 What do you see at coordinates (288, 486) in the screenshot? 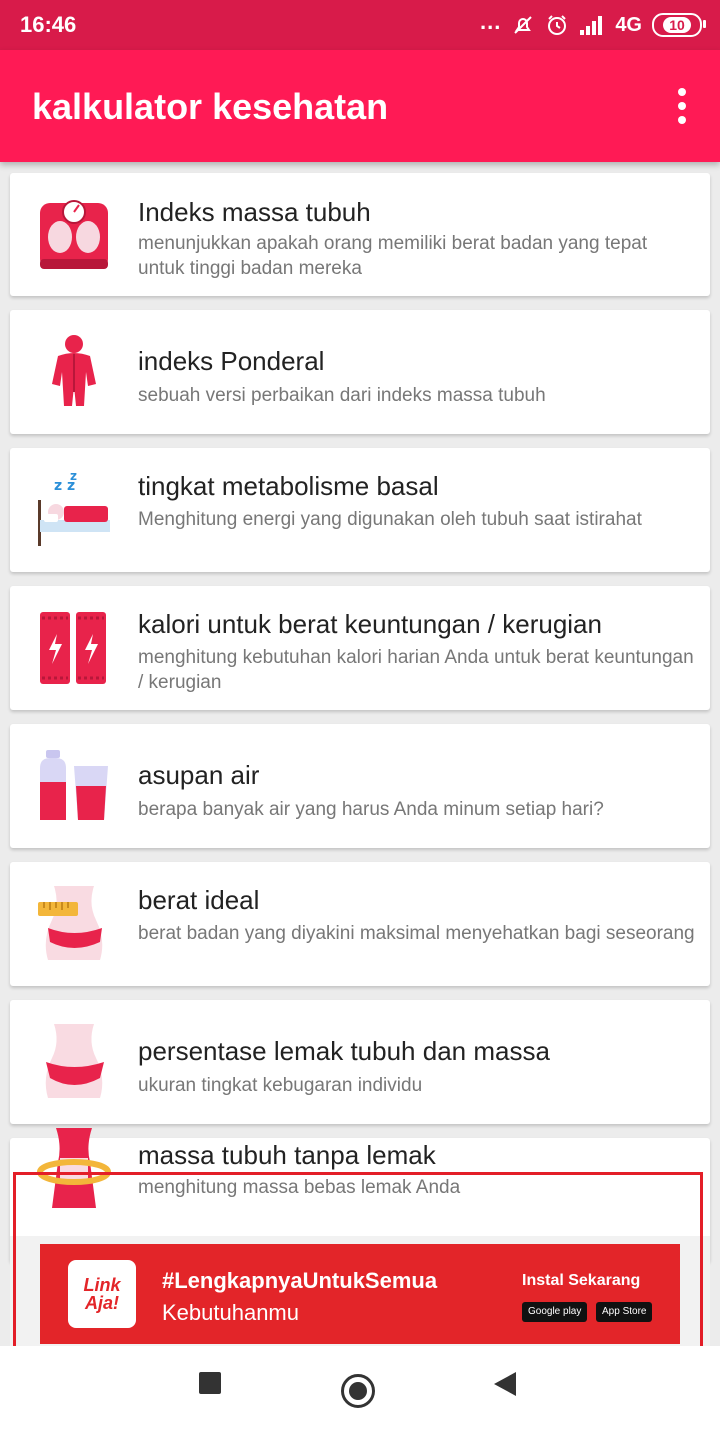
I see `item-title: tingkat metabolisme basal` at bounding box center [288, 486].